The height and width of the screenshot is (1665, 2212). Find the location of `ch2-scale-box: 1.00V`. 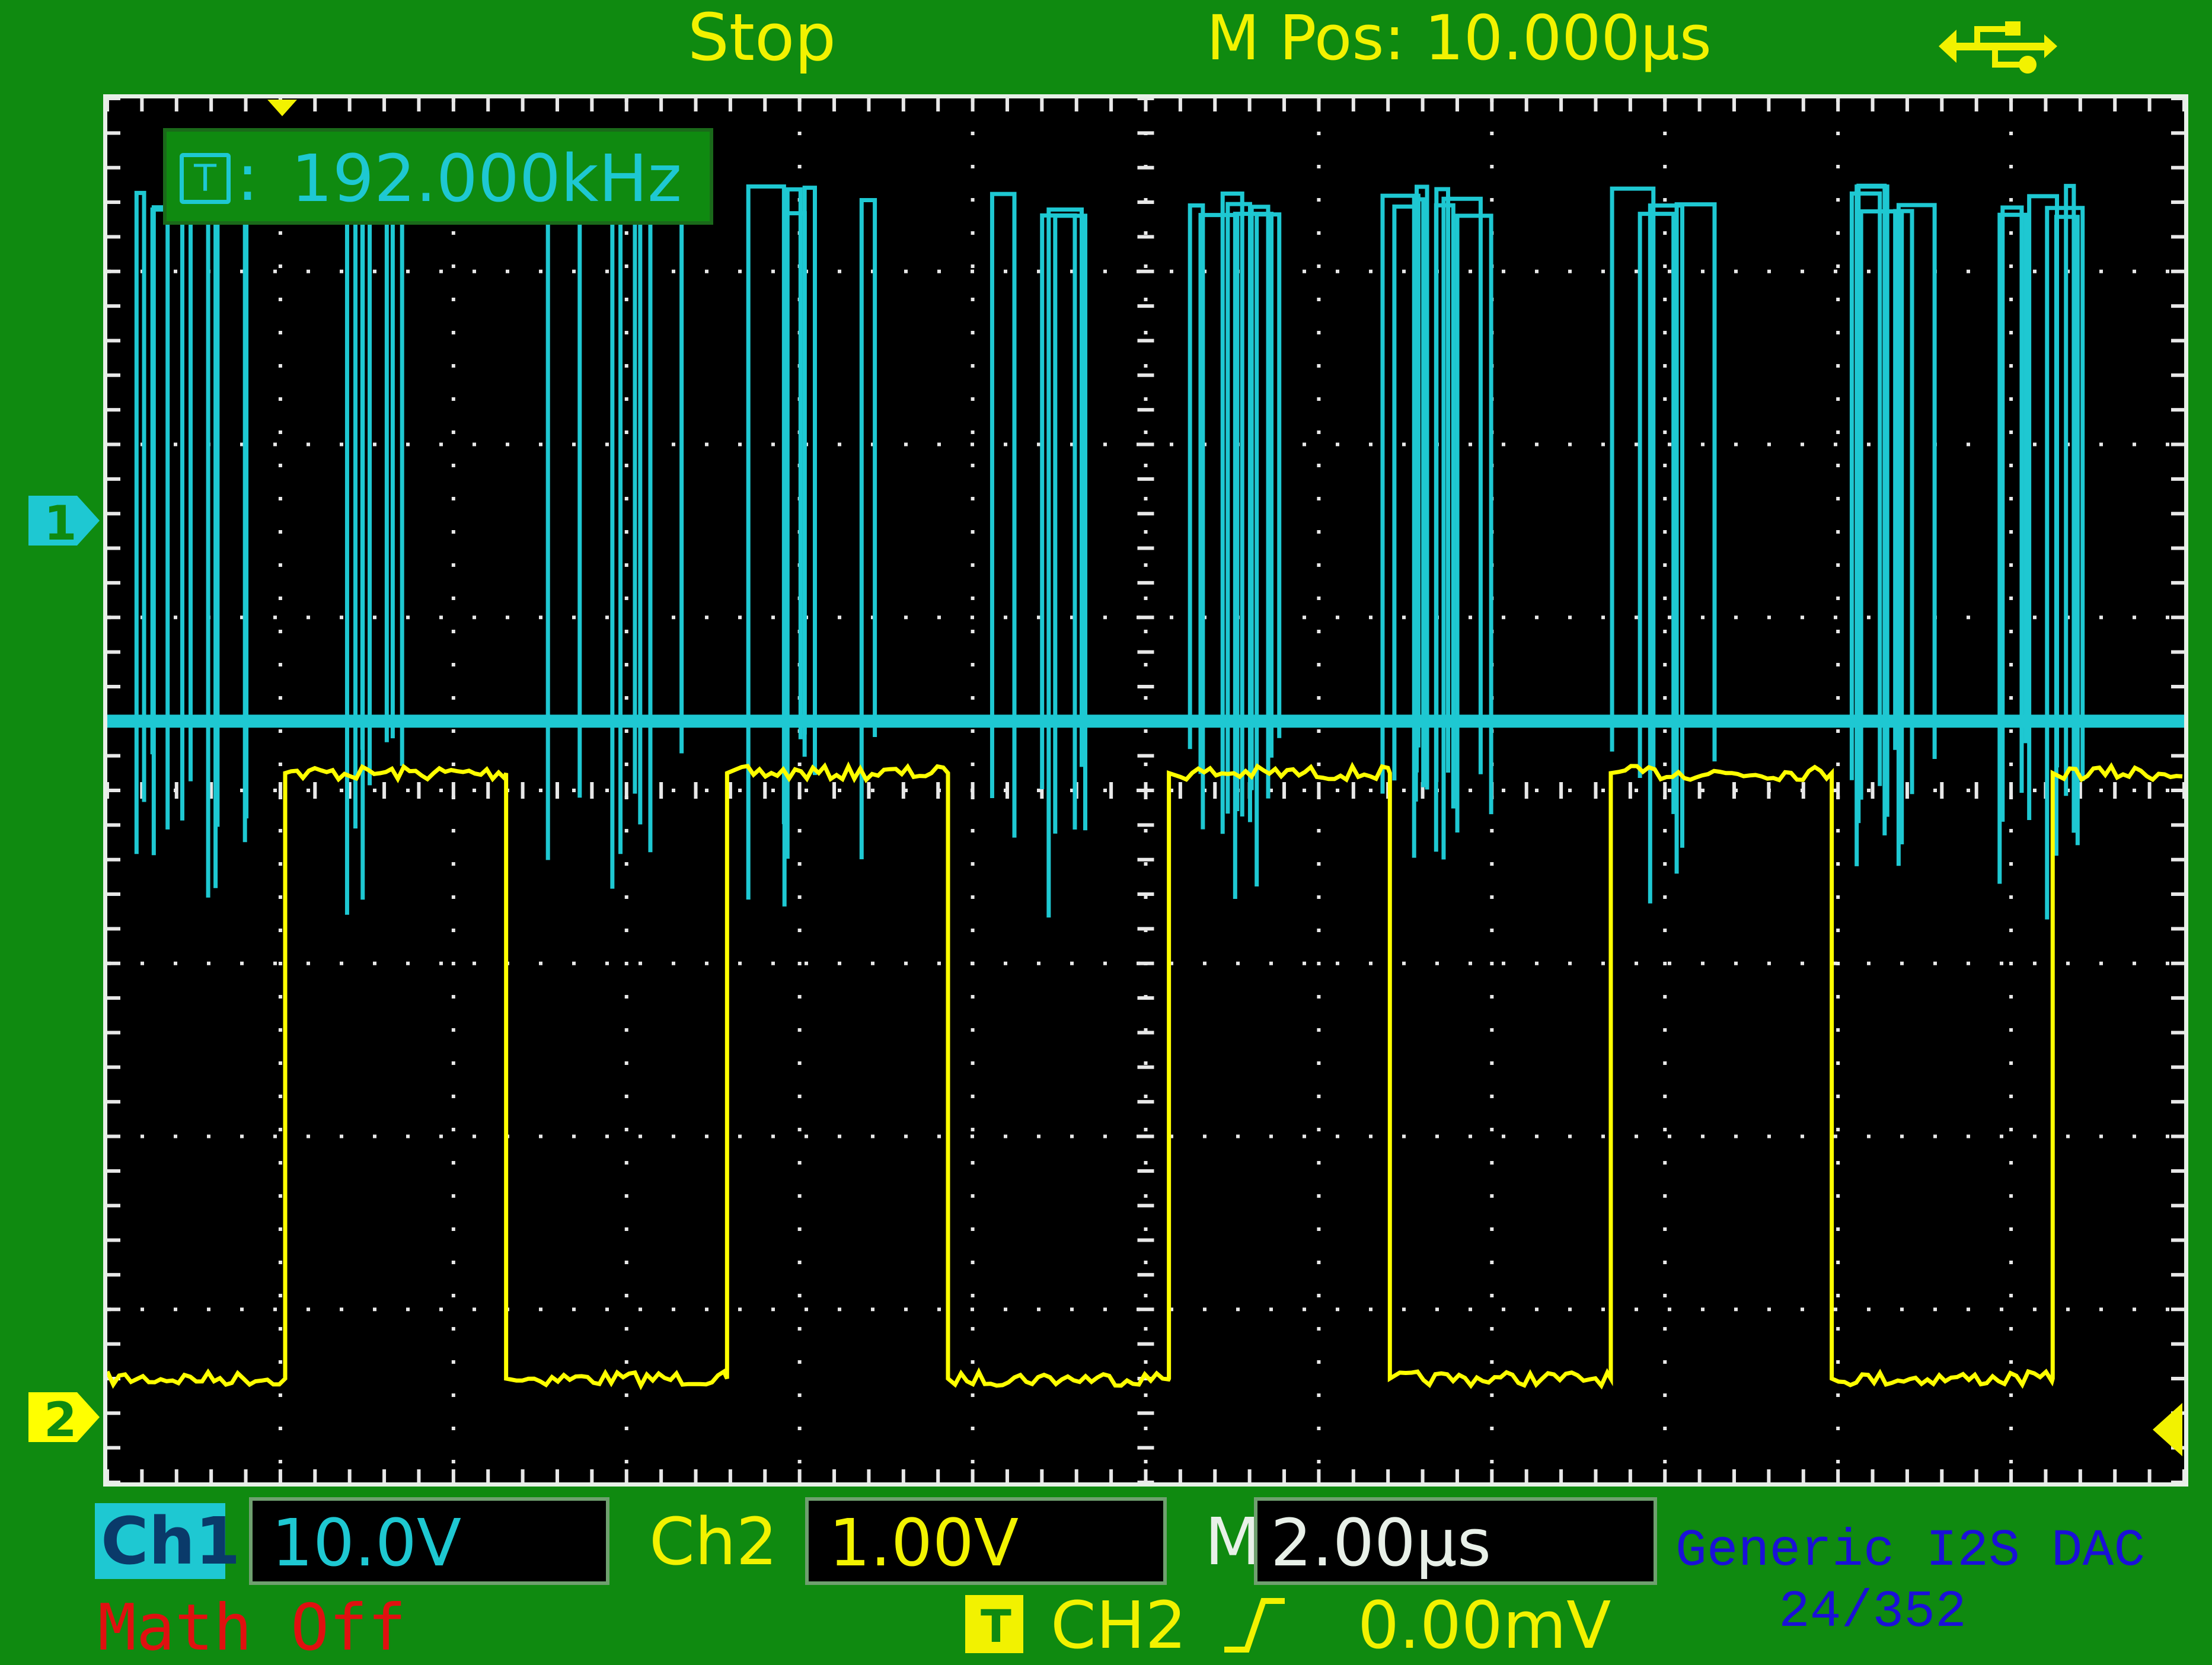

ch2-scale-box: 1.00V is located at coordinates (986, 1541).